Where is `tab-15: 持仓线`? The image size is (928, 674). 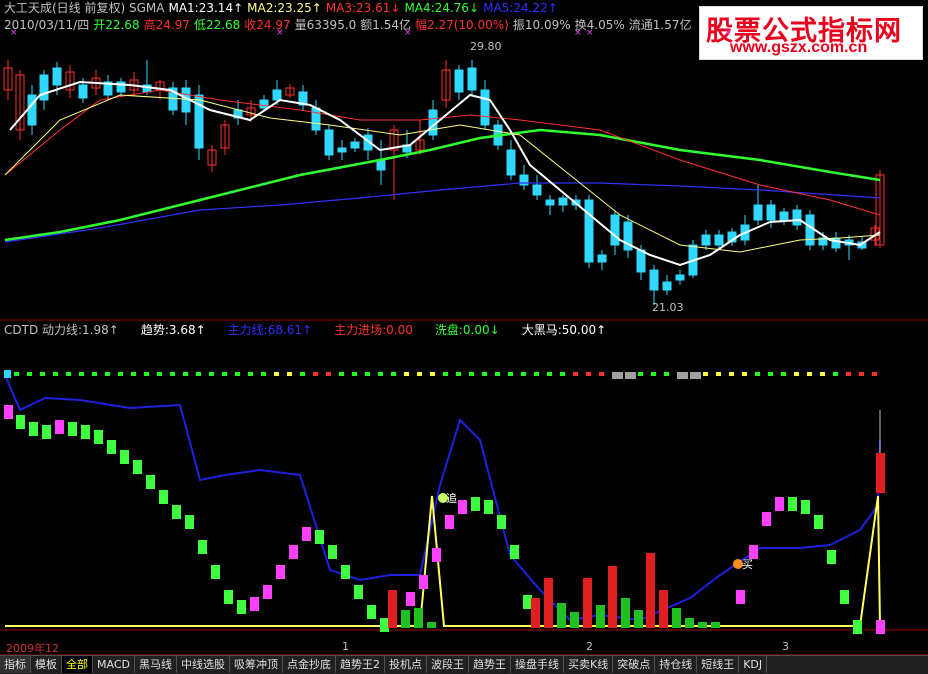 tab-15: 持仓线 is located at coordinates (676, 664).